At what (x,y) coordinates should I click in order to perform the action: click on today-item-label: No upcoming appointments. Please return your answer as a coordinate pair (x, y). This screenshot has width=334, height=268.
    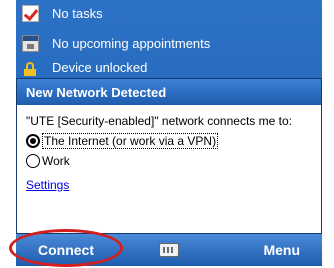
    Looking at the image, I should click on (131, 43).